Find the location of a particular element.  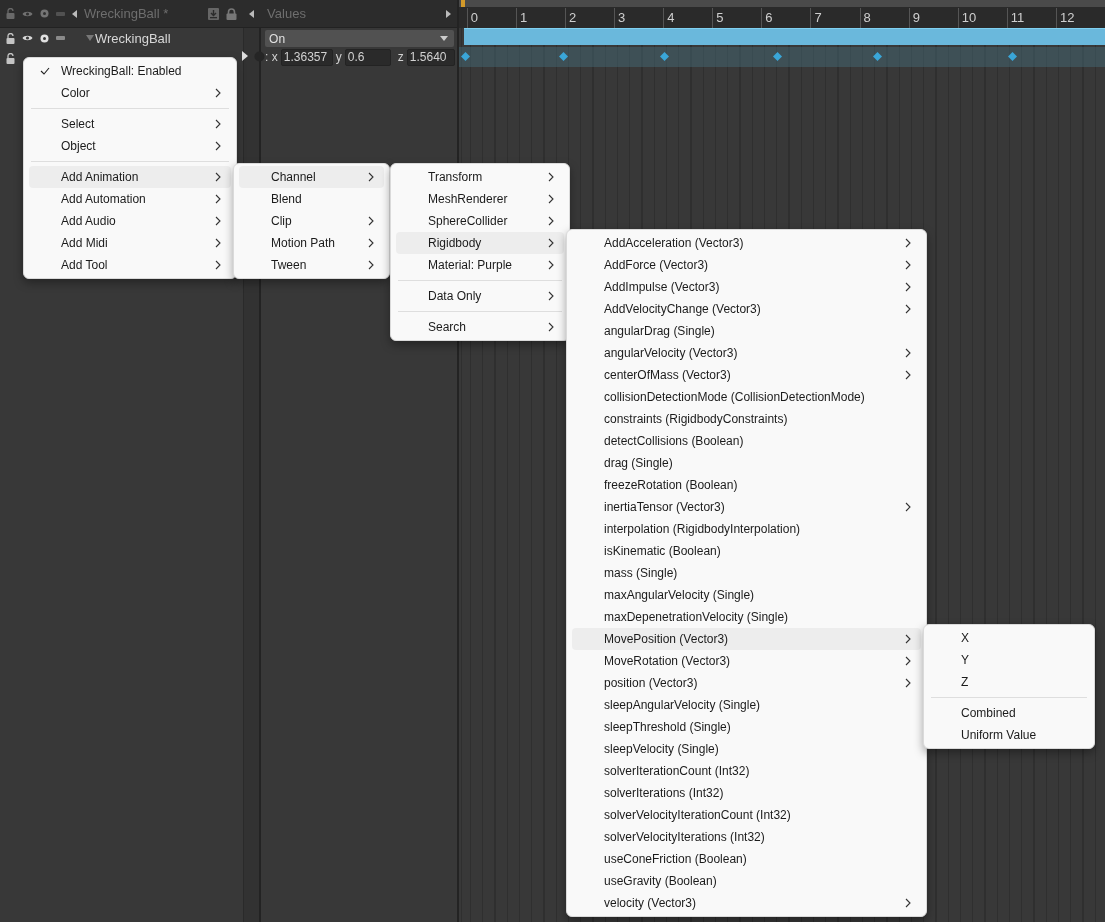

menu-item: Clip is located at coordinates (311, 221).